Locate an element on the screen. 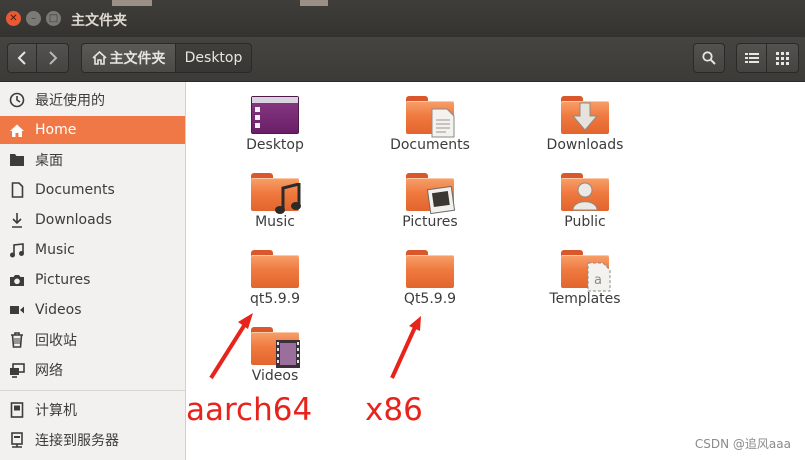 This screenshot has width=805, height=460. annotation-arrows is located at coordinates (315, 346).